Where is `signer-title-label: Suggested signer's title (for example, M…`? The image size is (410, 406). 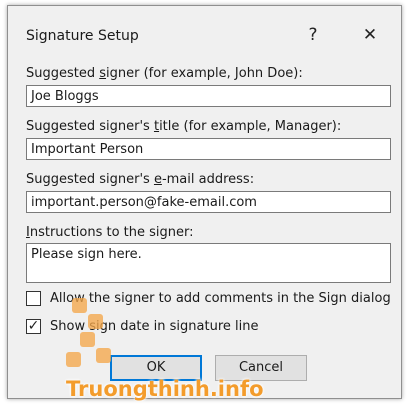
signer-title-label: Suggested signer's title (for example, M… is located at coordinates (184, 126).